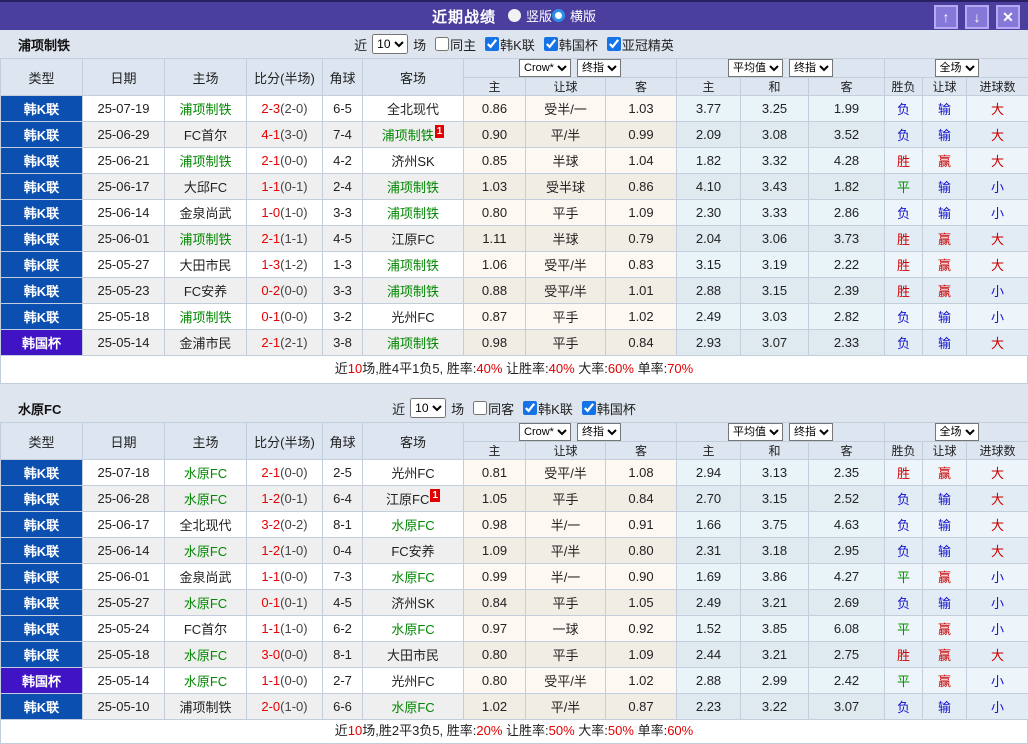 Image resolution: width=1028 pixels, height=744 pixels. What do you see at coordinates (566, 135) in the screenshot?
I see `handicap-line-cell: 平/半` at bounding box center [566, 135].